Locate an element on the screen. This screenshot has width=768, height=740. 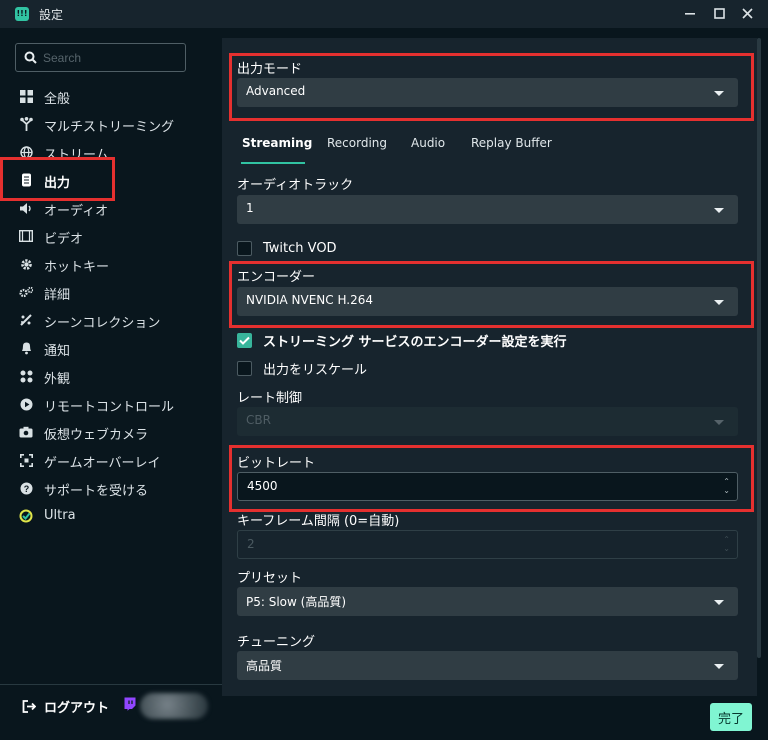
logout-icon is located at coordinates (29, 706).